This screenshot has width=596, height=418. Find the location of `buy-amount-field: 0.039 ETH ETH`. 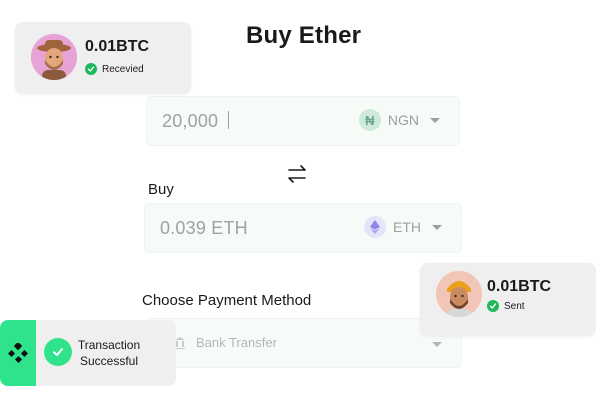

buy-amount-field: 0.039 ETH ETH is located at coordinates (303, 228).